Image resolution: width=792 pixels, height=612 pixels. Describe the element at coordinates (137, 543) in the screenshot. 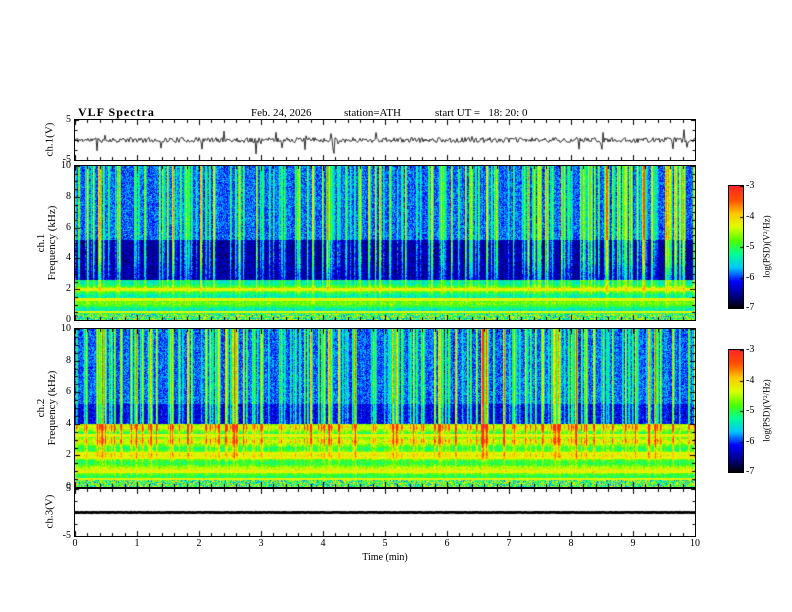

I see `x-tick-label: 1` at that location.